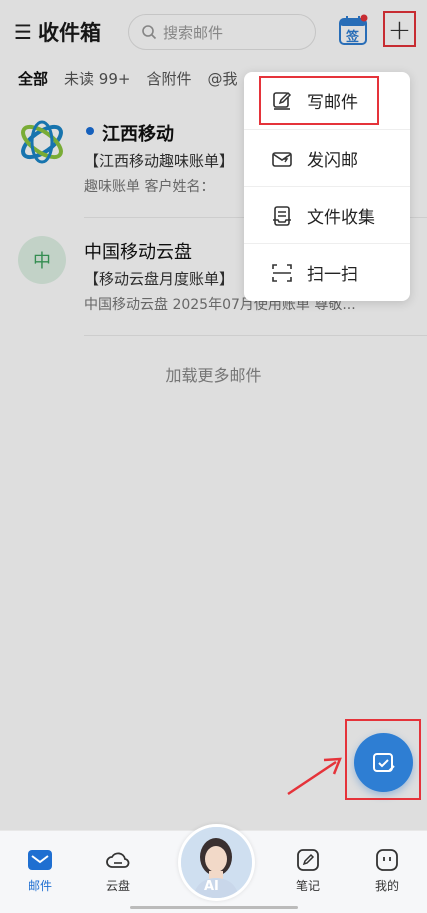 Image resolution: width=427 pixels, height=913 pixels. Describe the element at coordinates (386, 886) in the screenshot. I see `nav-label: 我的` at that location.